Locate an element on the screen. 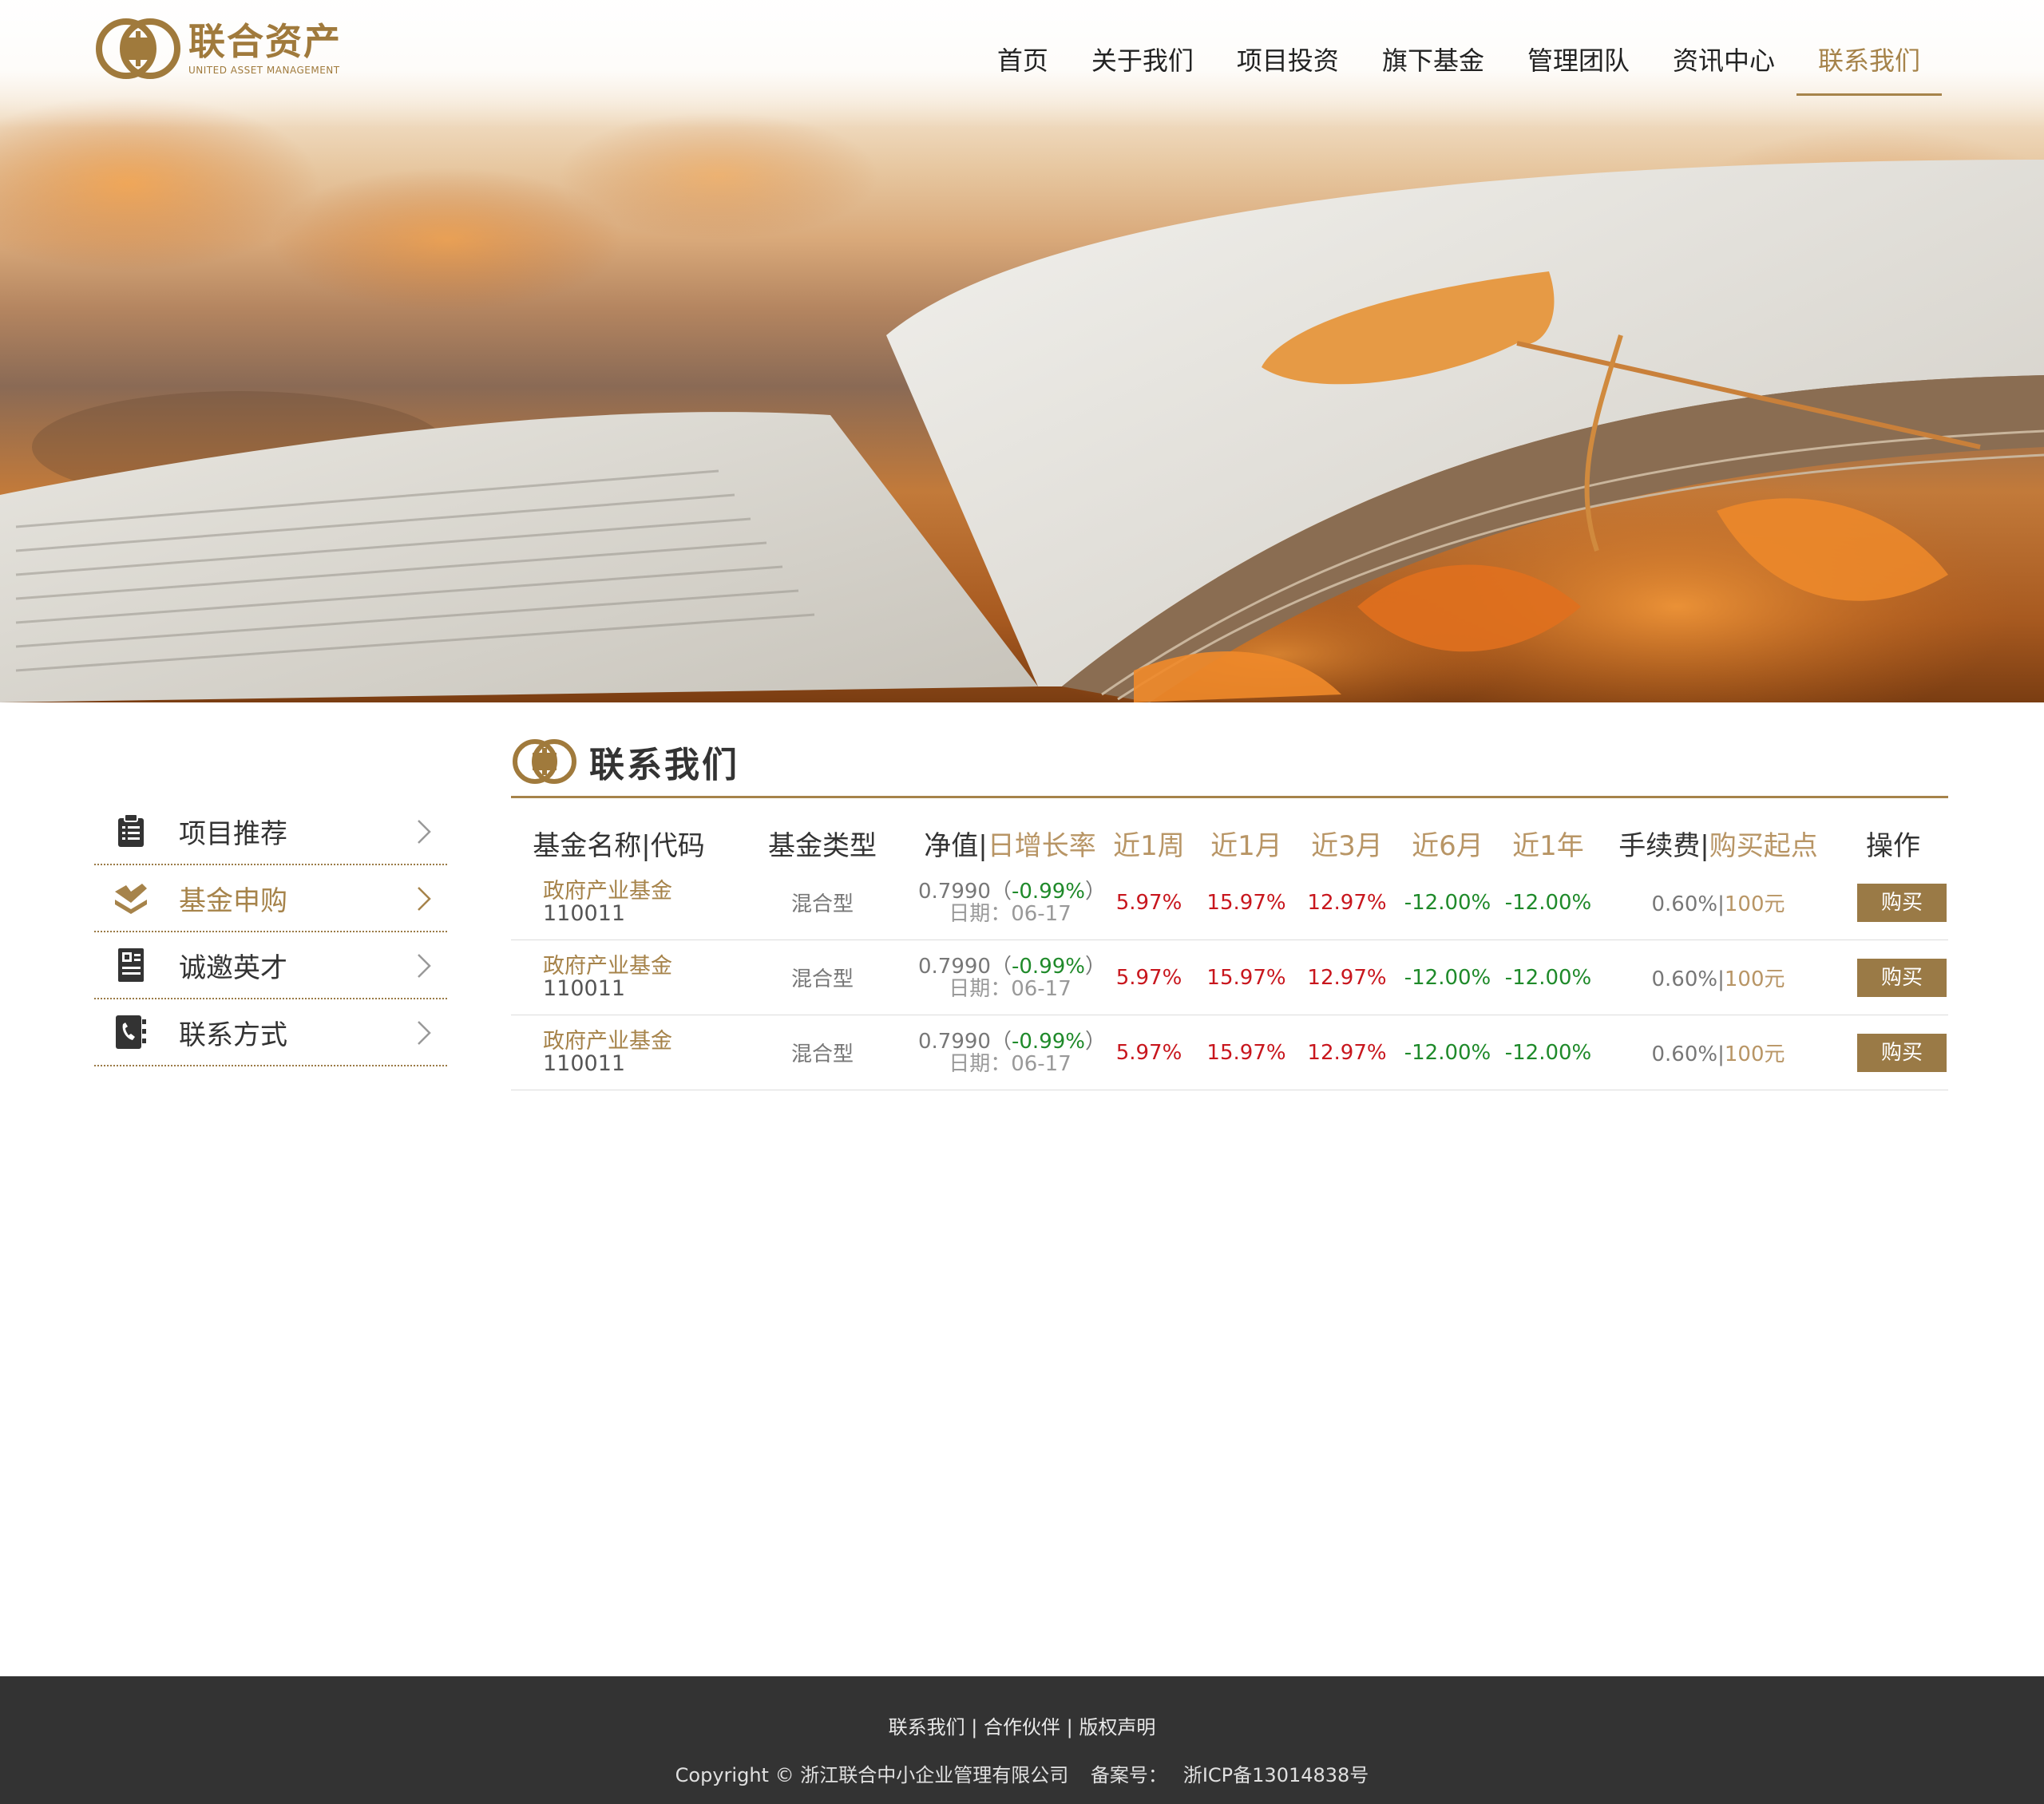  nav-item-contact: 联系我们 is located at coordinates (1869, 65).